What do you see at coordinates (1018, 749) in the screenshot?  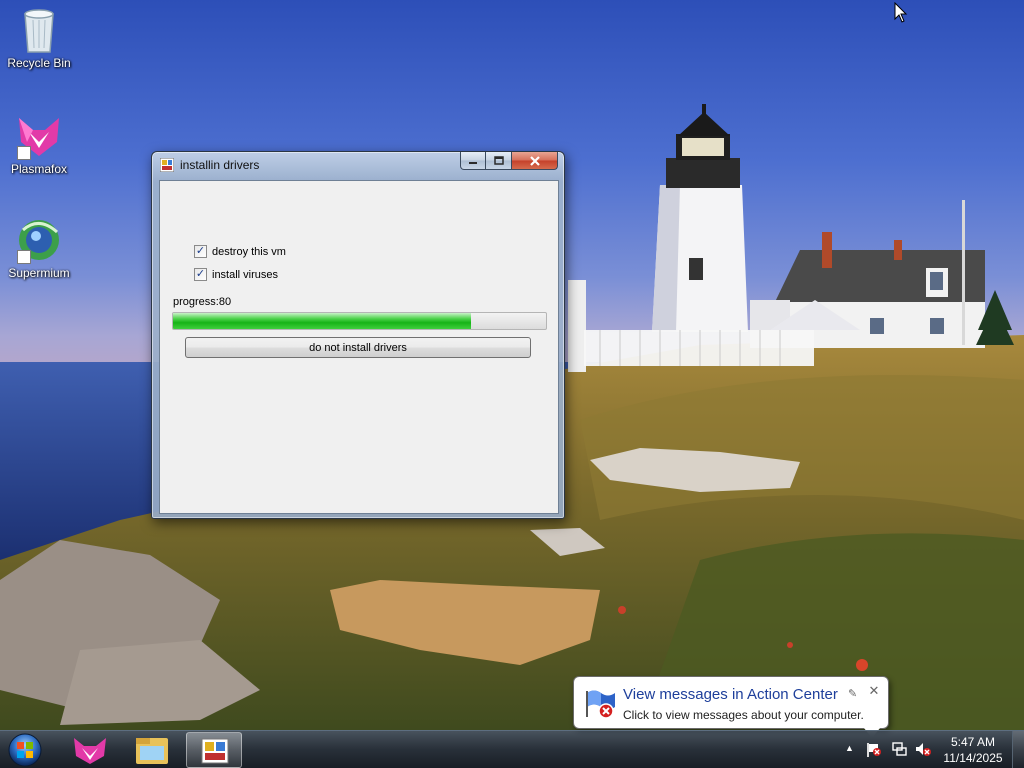 I see `show-desktop-button` at bounding box center [1018, 749].